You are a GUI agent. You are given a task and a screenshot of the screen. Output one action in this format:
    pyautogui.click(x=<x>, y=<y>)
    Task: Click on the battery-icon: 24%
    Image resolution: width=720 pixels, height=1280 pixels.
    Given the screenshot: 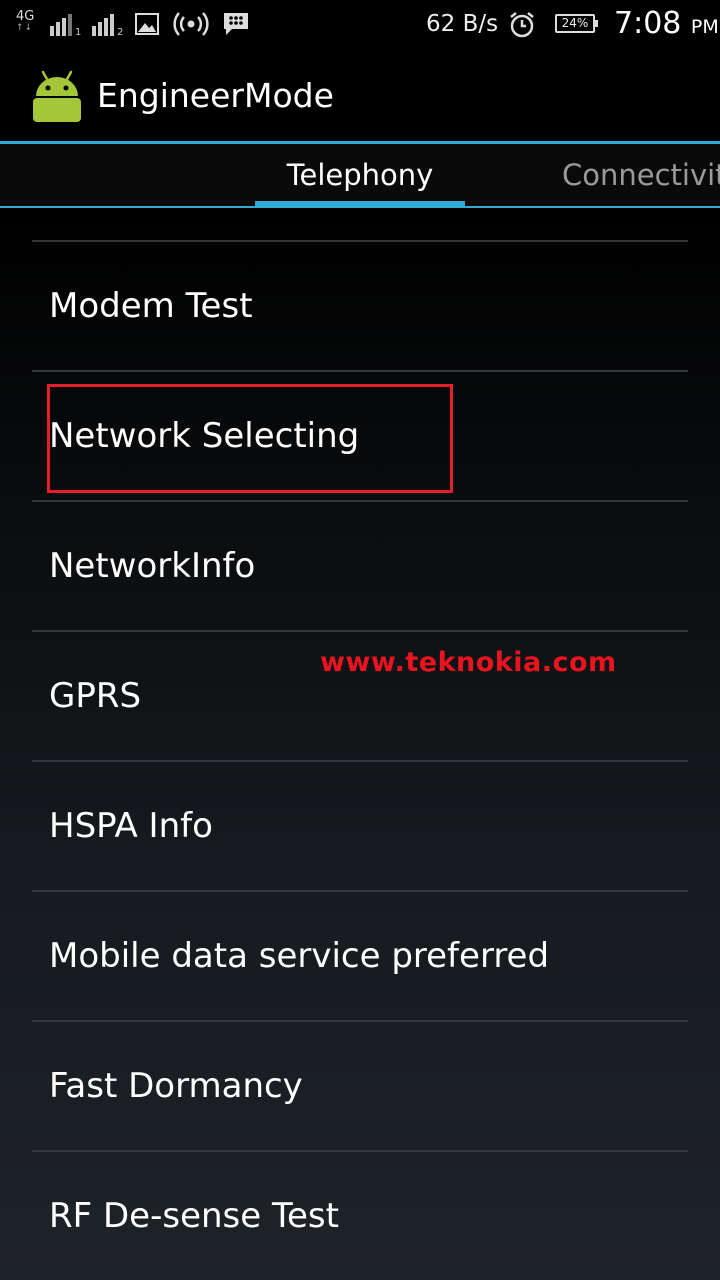 What is the action you would take?
    pyautogui.click(x=576, y=23)
    